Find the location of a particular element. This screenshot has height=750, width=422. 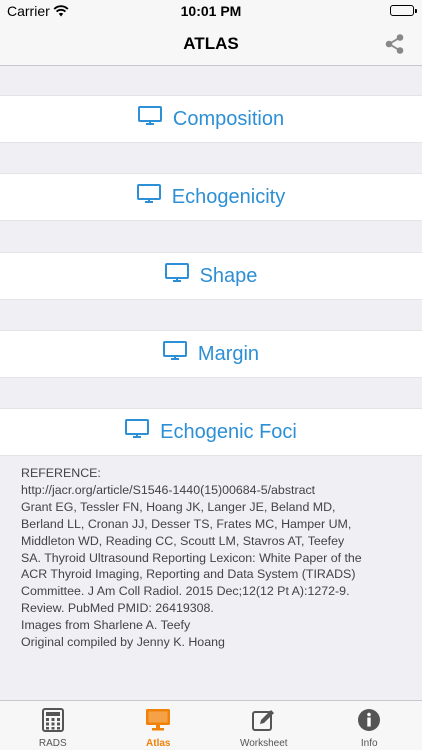

tab-rads: RADS is located at coordinates (53, 725).